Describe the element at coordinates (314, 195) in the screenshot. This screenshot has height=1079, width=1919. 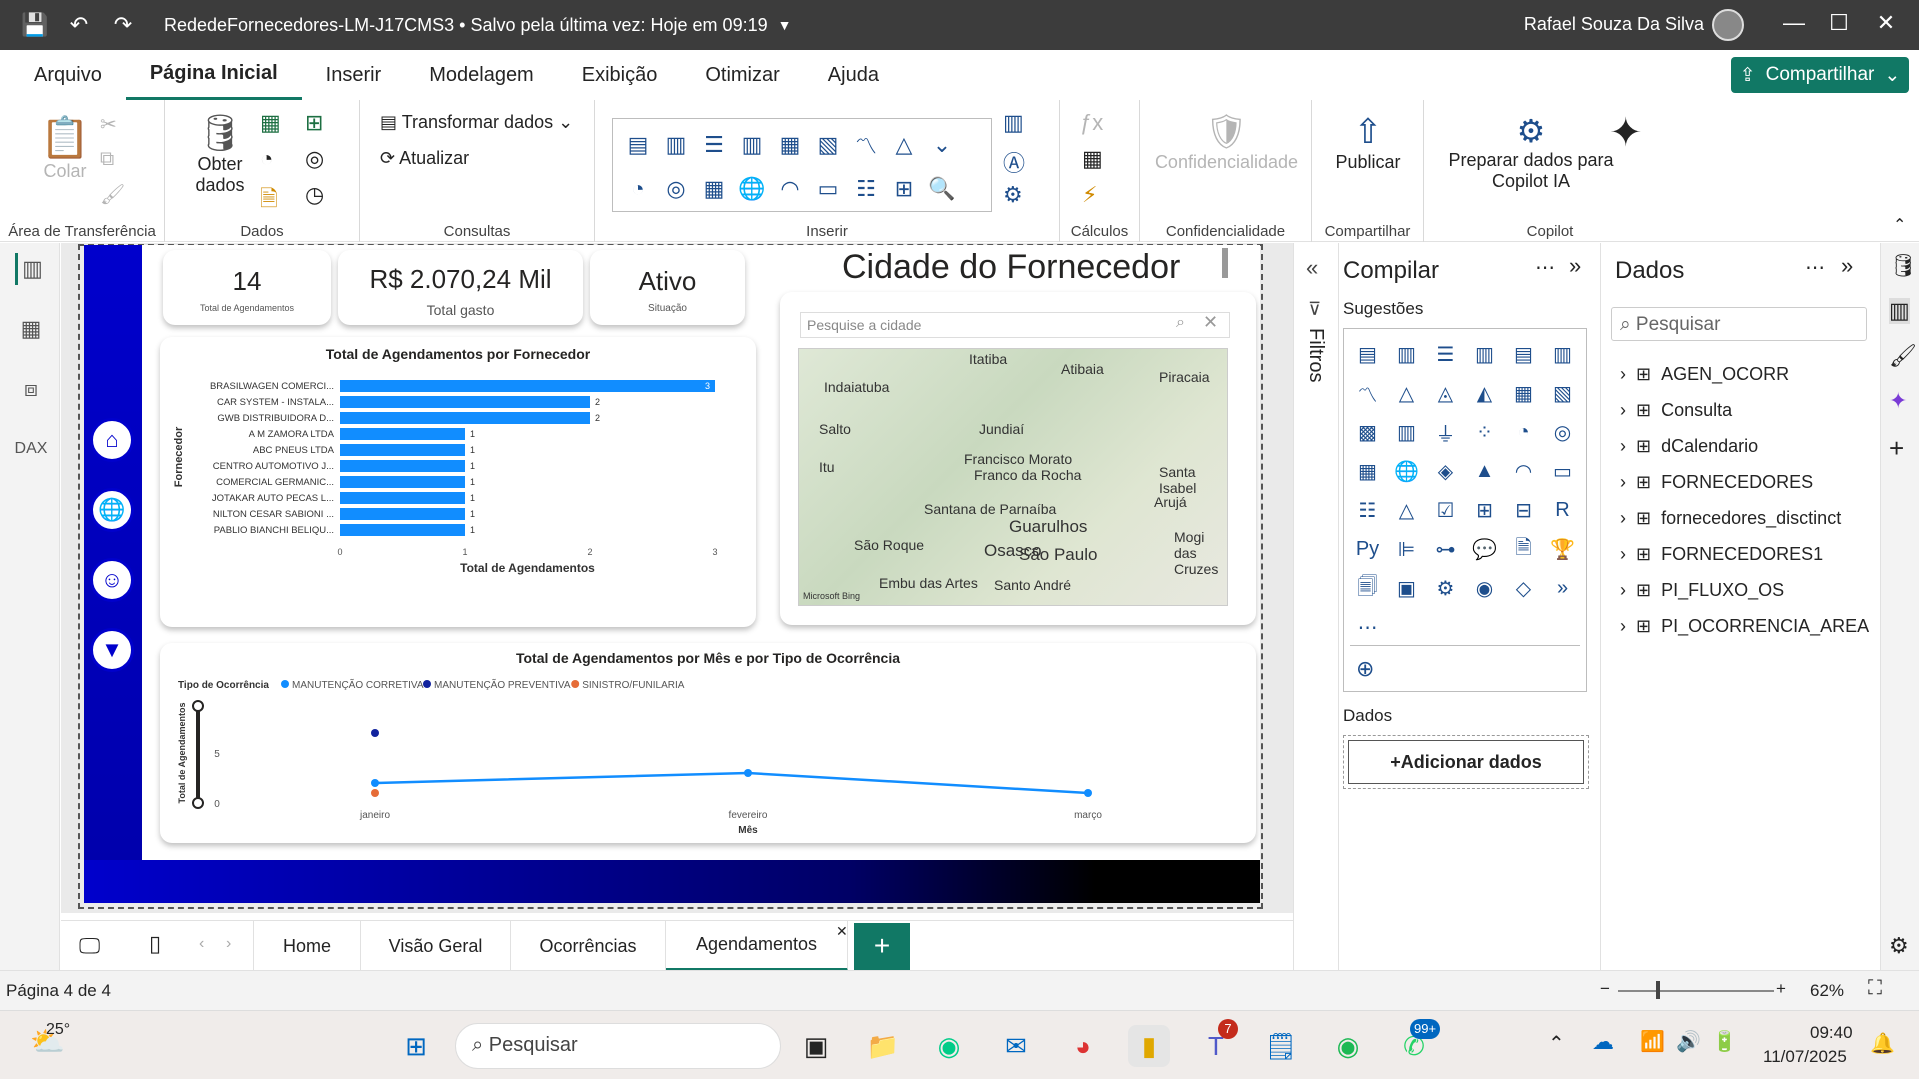
I see `enter-data-icon: ◷` at that location.